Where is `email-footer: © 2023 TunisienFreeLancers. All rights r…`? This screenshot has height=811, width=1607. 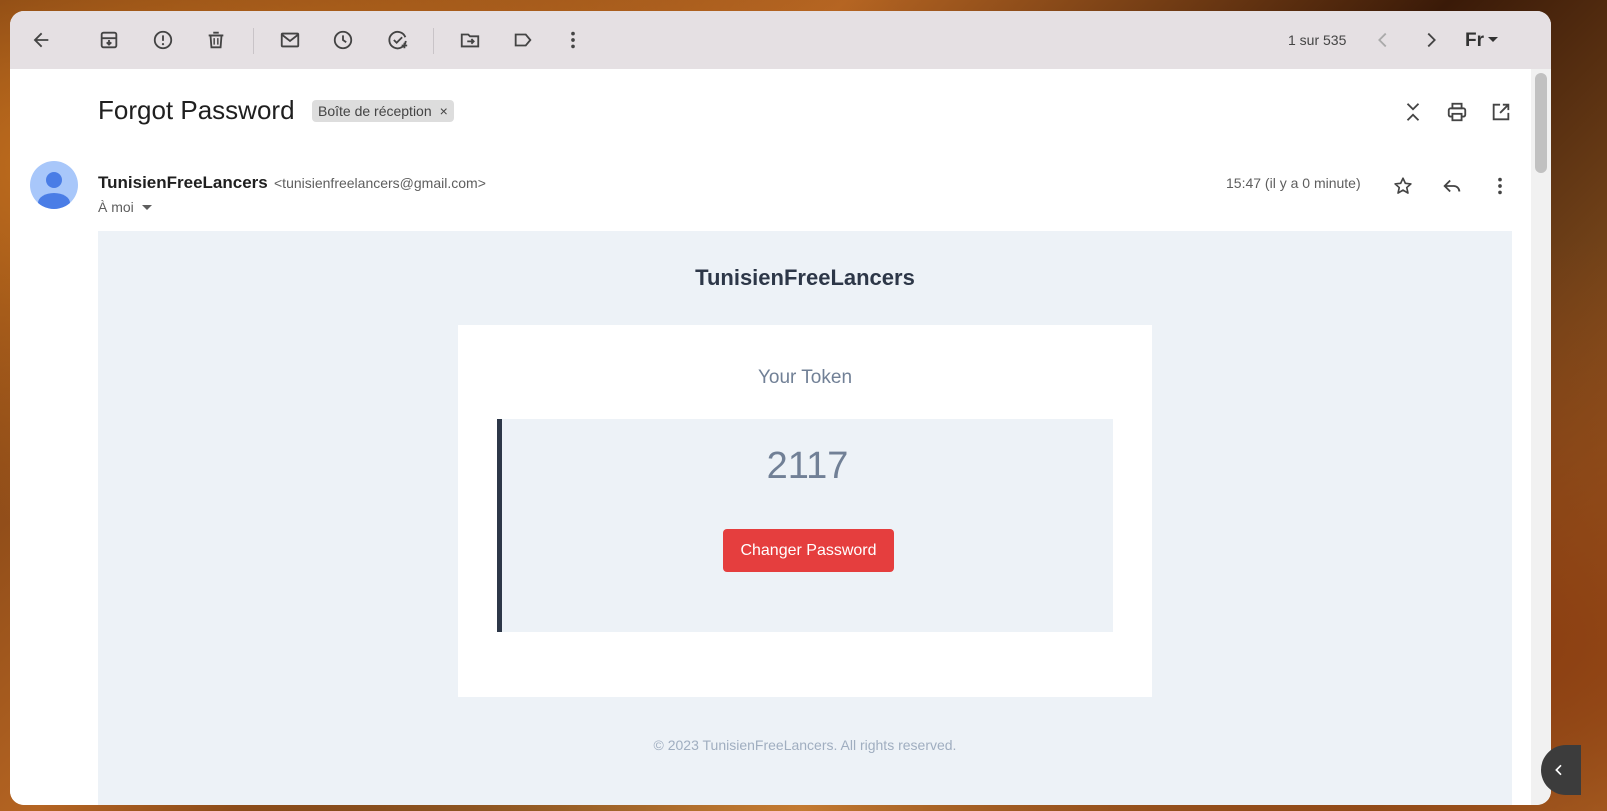 email-footer: © 2023 TunisienFreeLancers. All rights r… is located at coordinates (805, 745).